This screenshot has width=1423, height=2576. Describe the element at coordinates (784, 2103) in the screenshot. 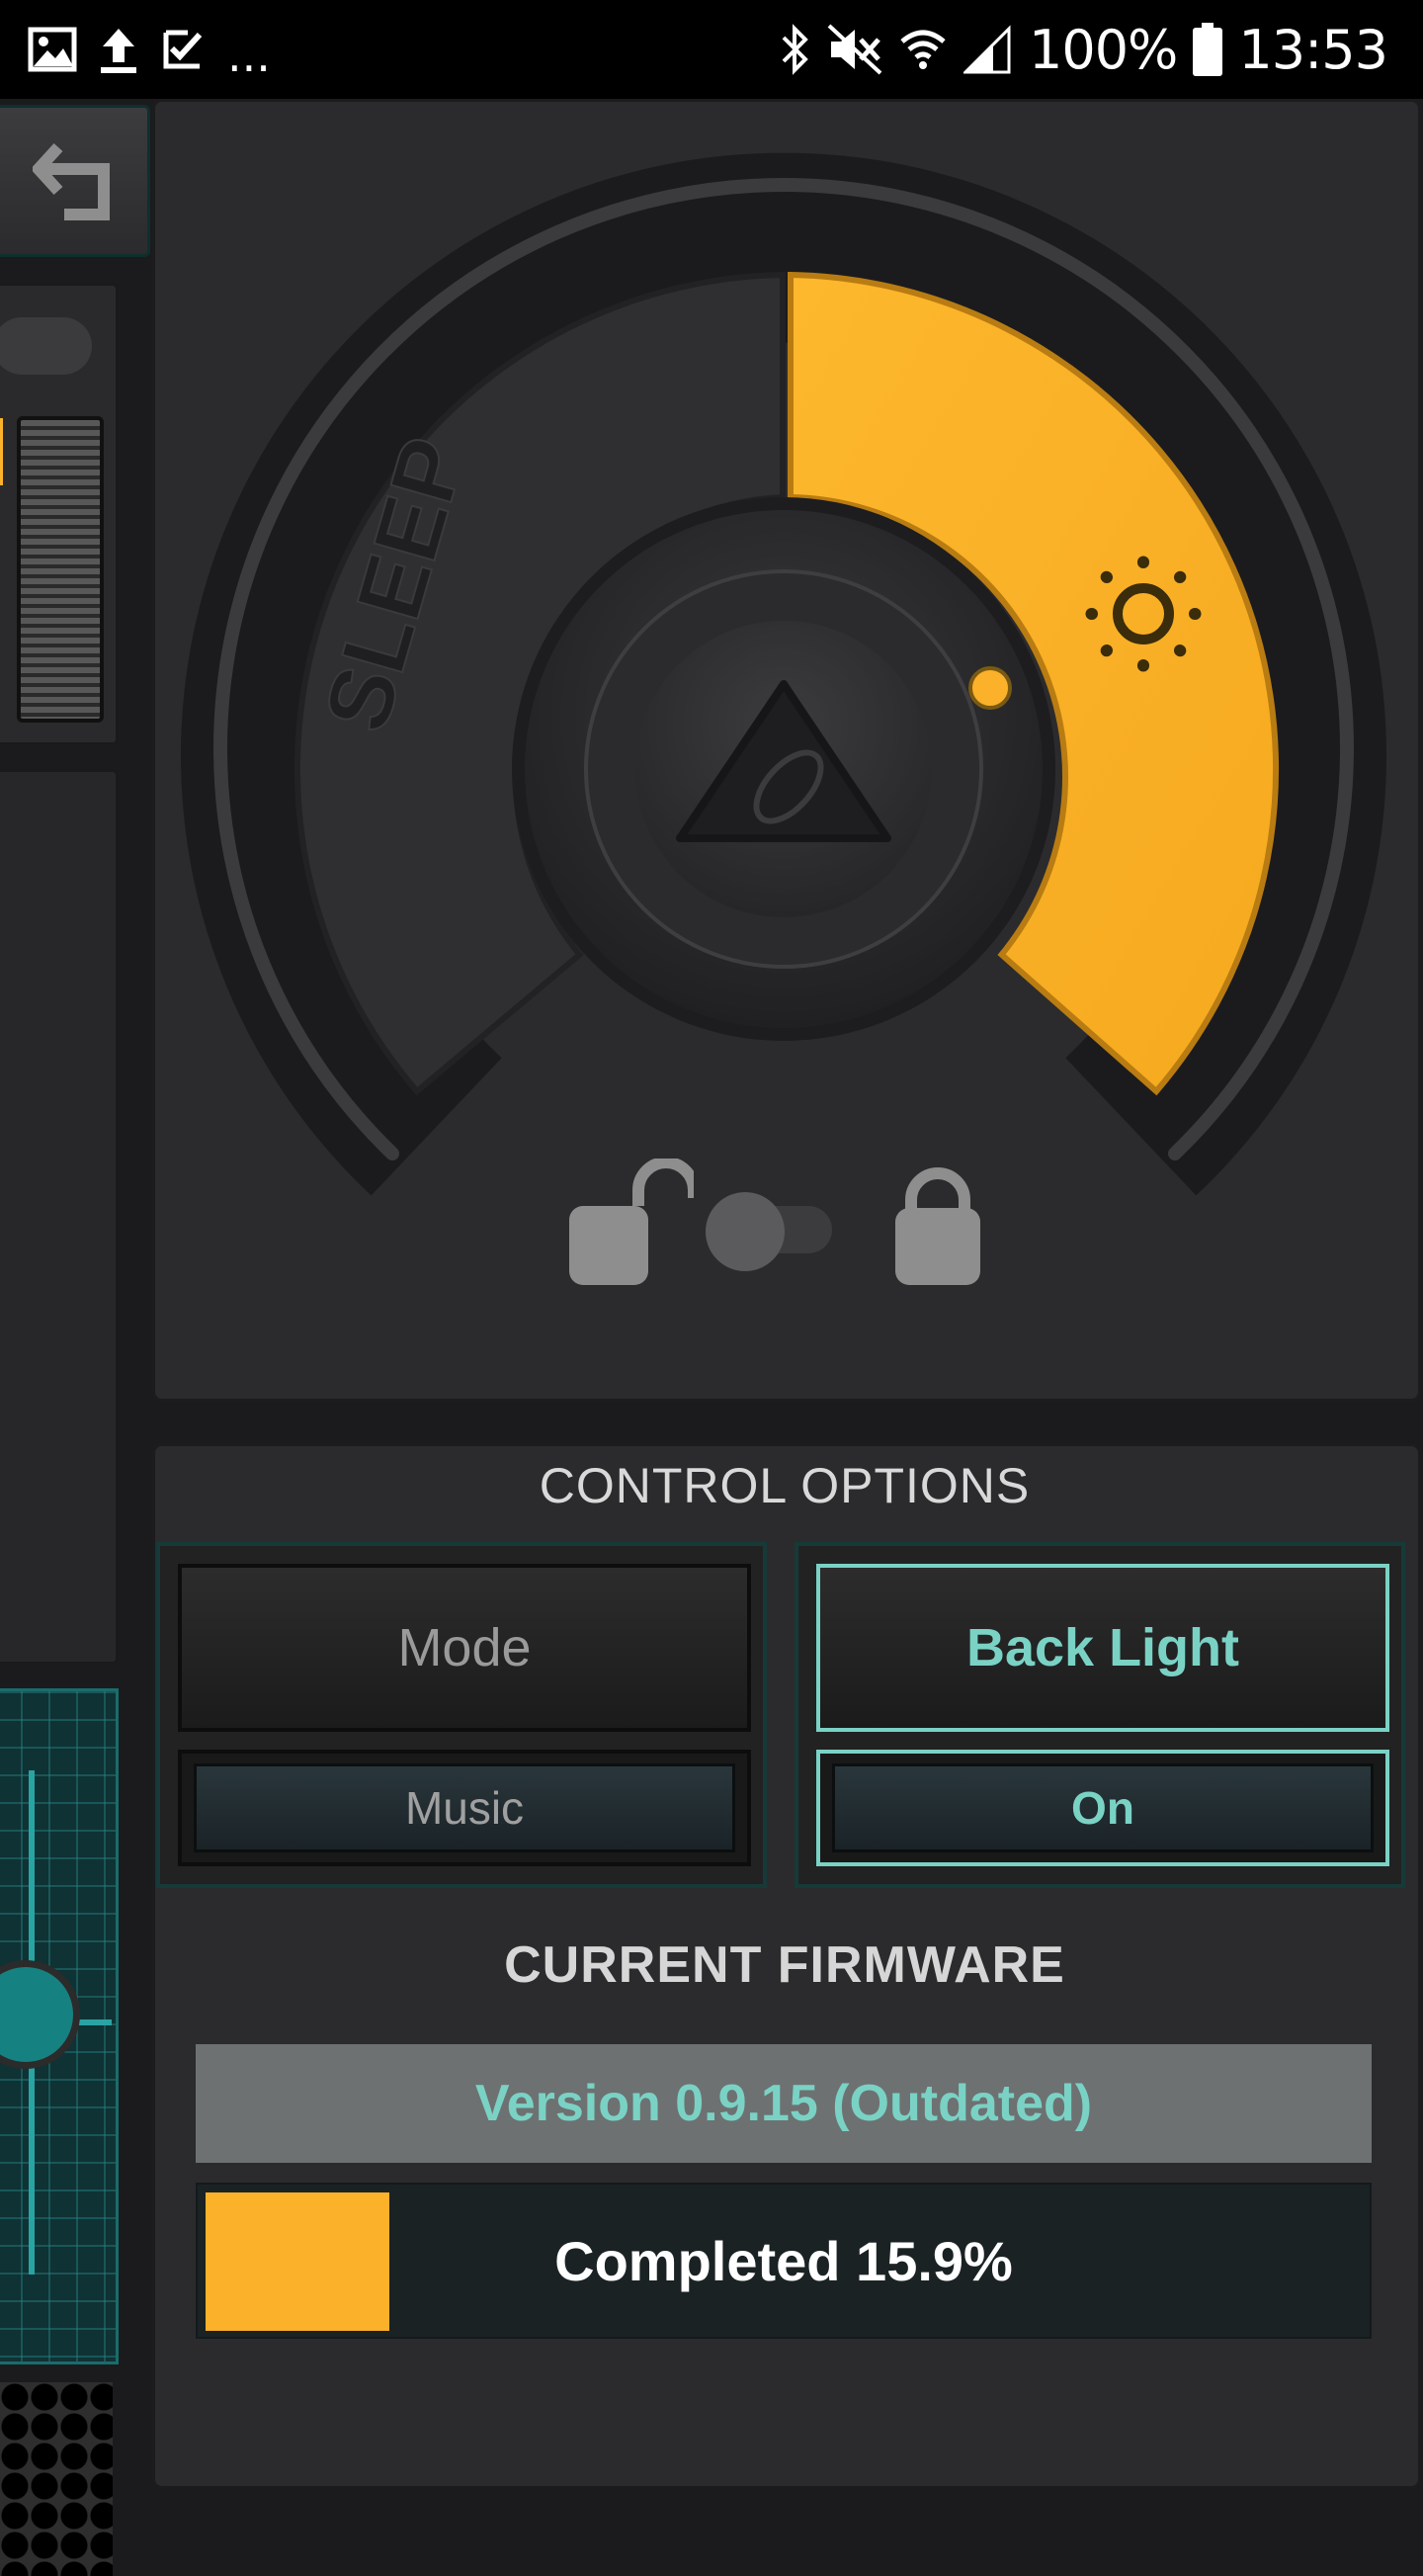

I see `firmware-version: Version 0.9.15 (Outdated)` at that location.